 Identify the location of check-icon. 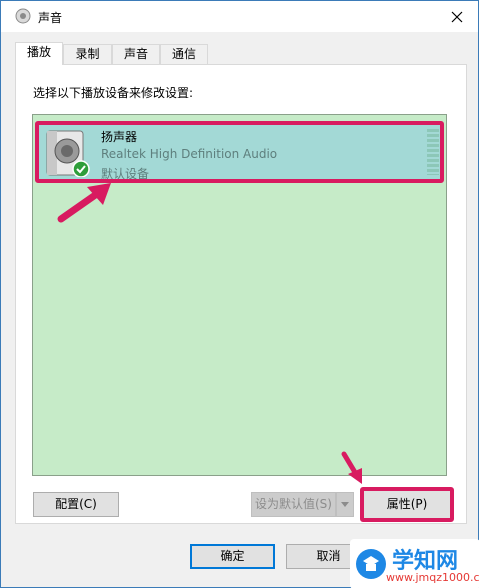
(81, 168).